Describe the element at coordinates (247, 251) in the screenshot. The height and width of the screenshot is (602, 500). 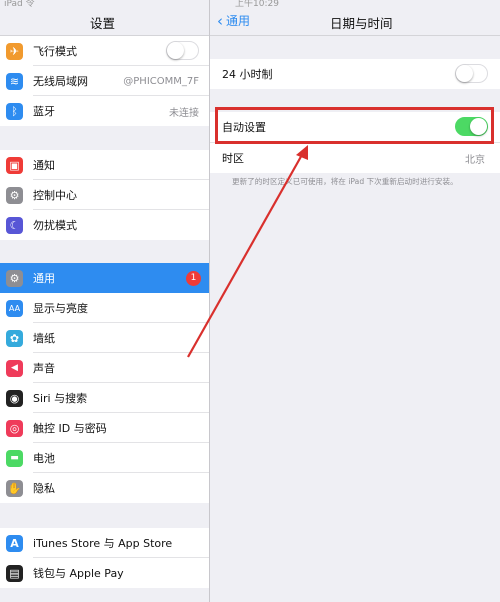
I see `annotation-arrow` at that location.